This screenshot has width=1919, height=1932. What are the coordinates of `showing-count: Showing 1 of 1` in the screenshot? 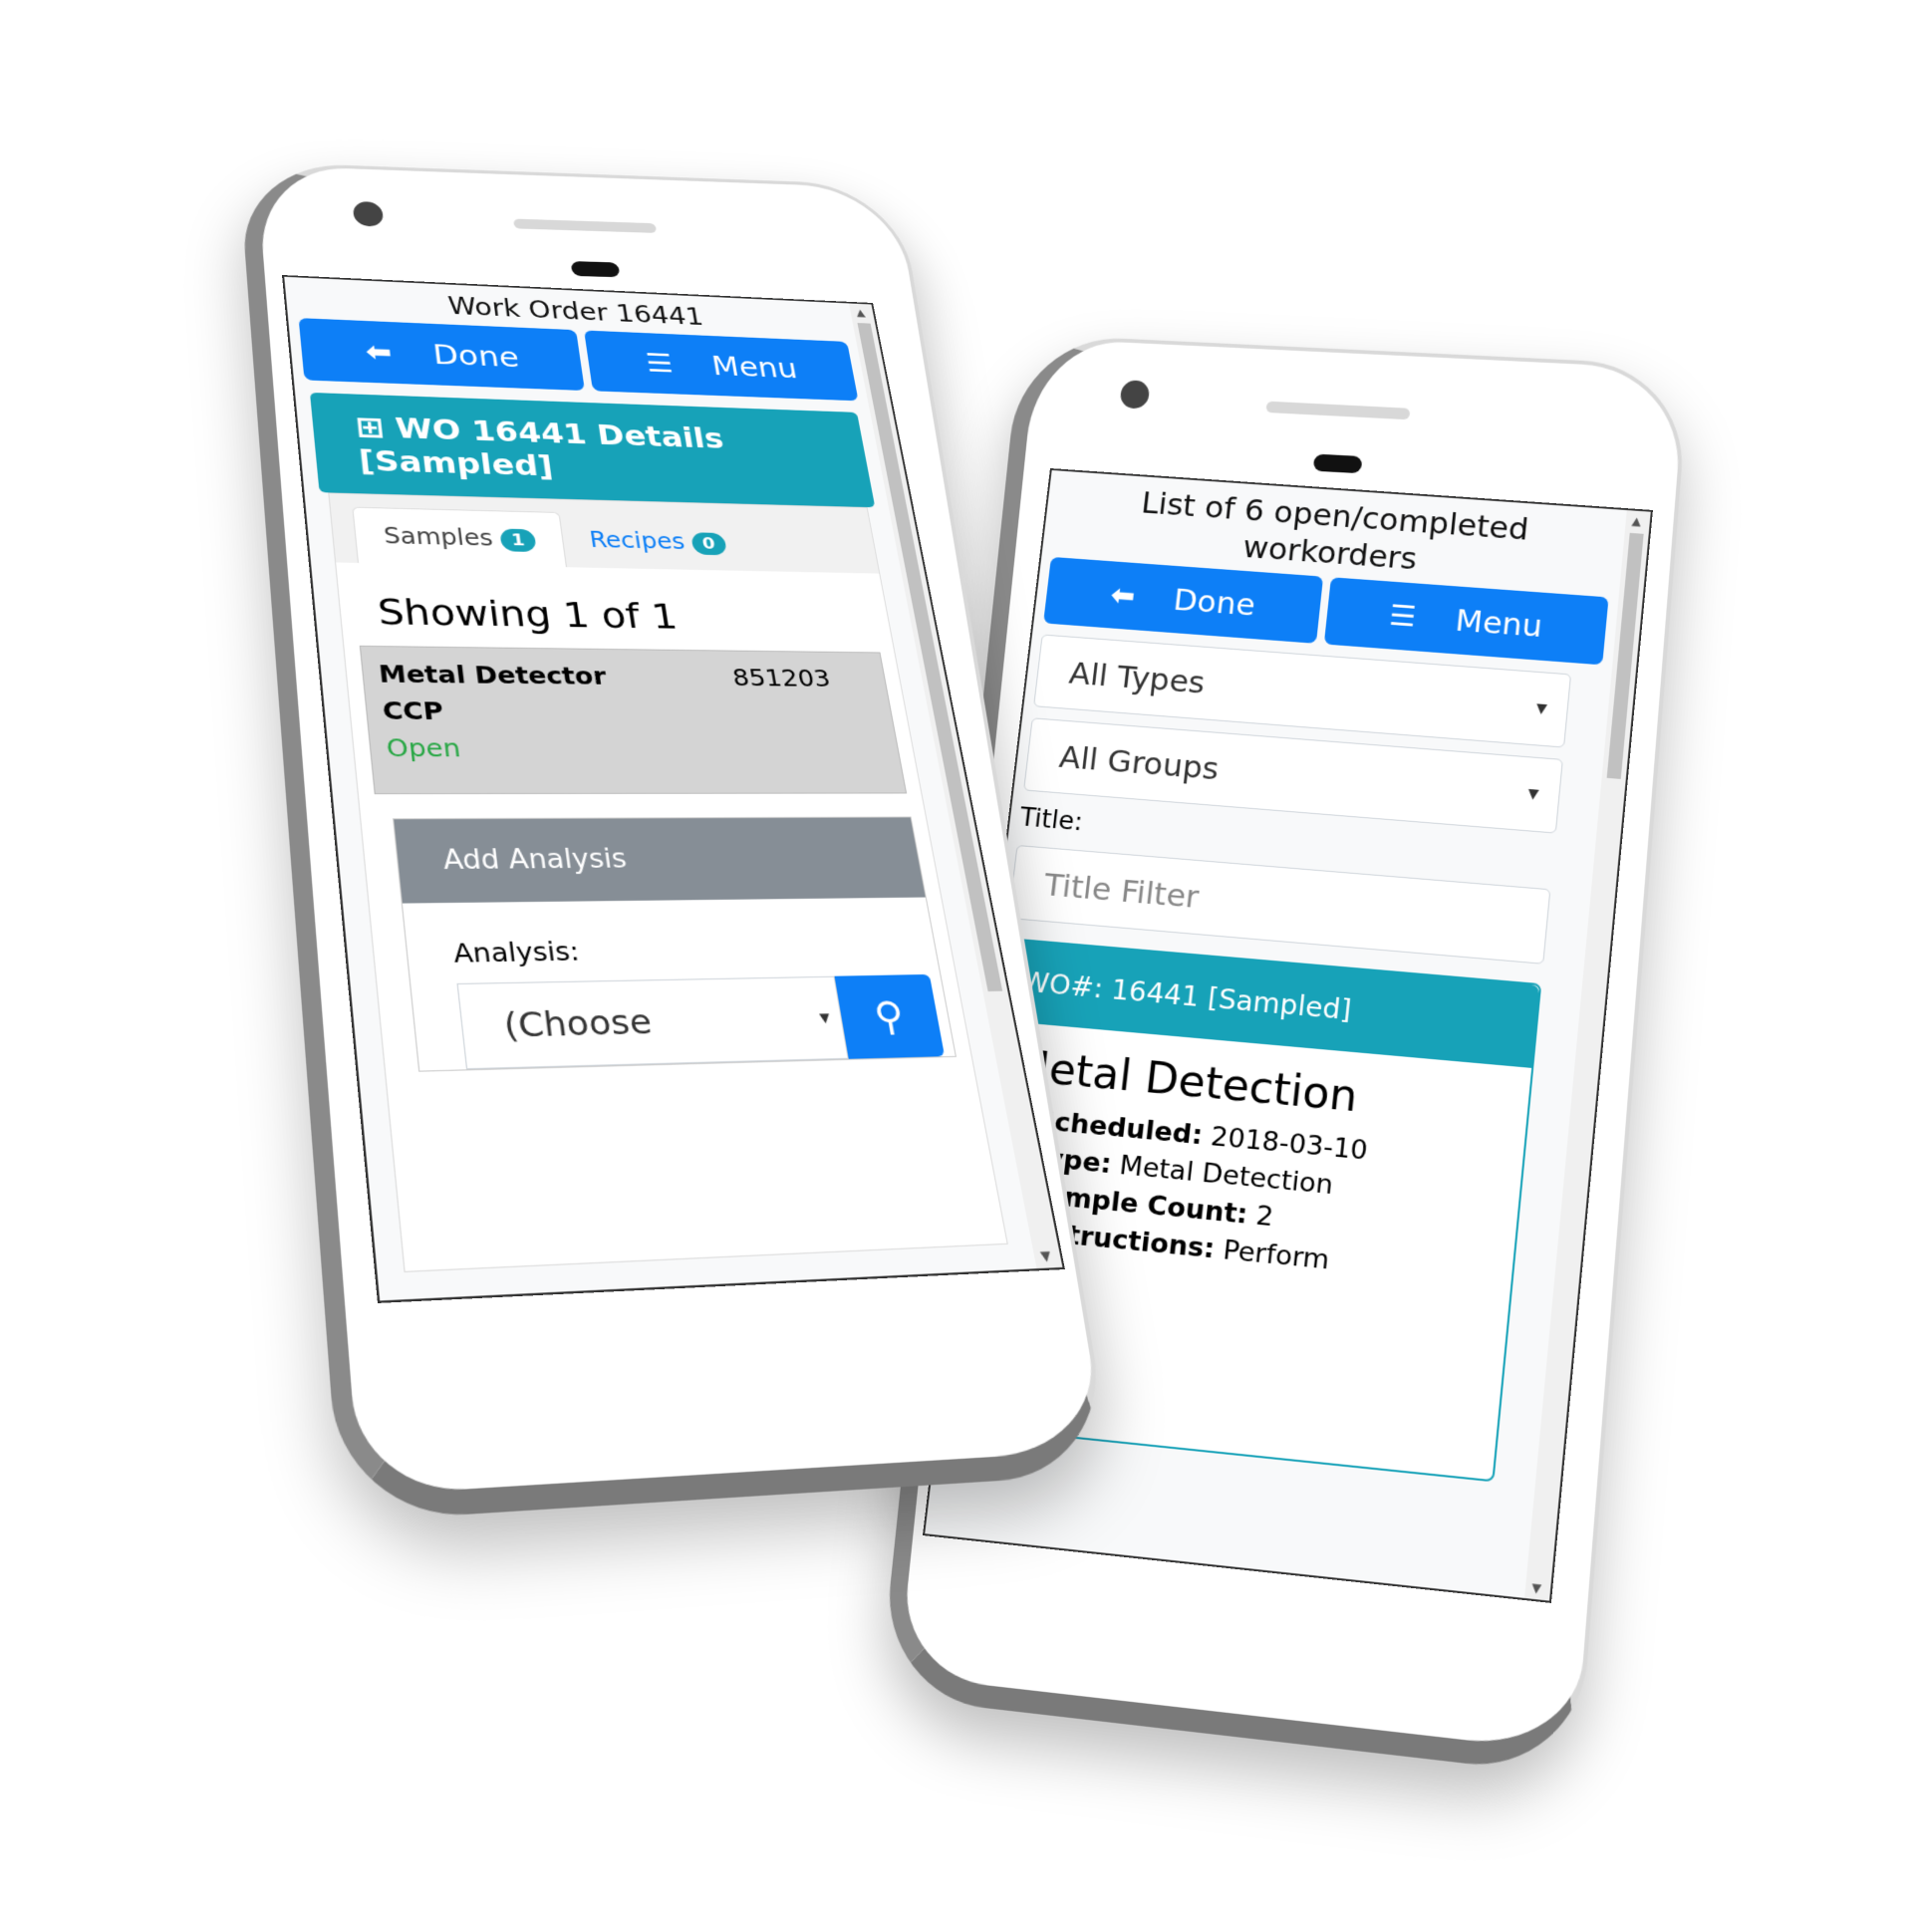 It's located at (528, 614).